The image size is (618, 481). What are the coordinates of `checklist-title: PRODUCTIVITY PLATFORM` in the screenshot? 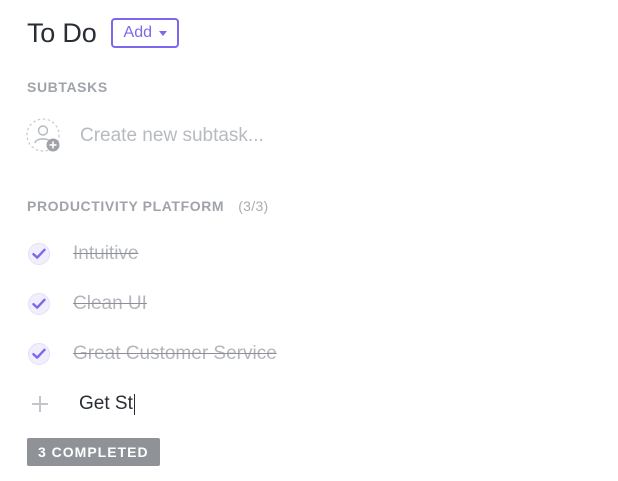 It's located at (126, 206).